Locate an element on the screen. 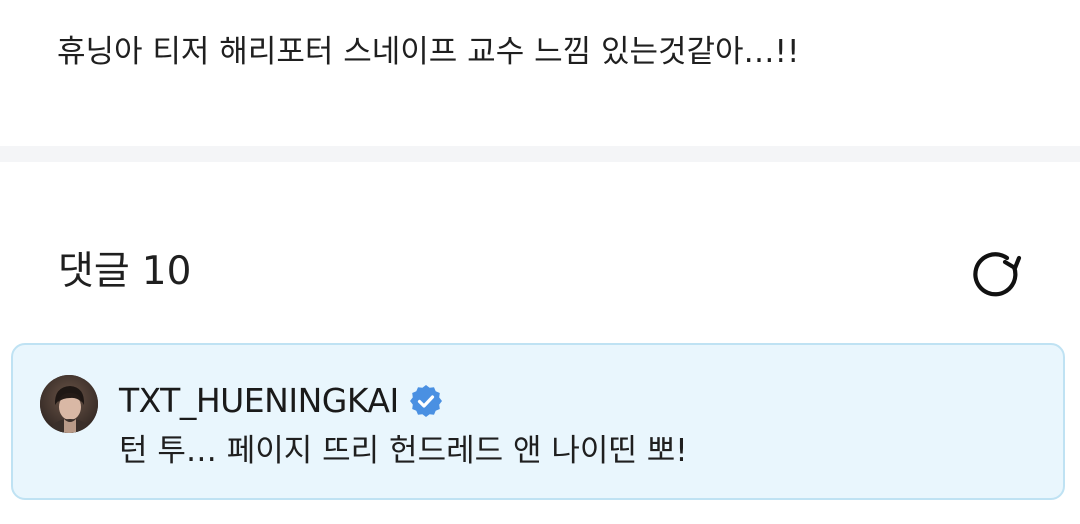  comments-count: 10 is located at coordinates (166, 271).